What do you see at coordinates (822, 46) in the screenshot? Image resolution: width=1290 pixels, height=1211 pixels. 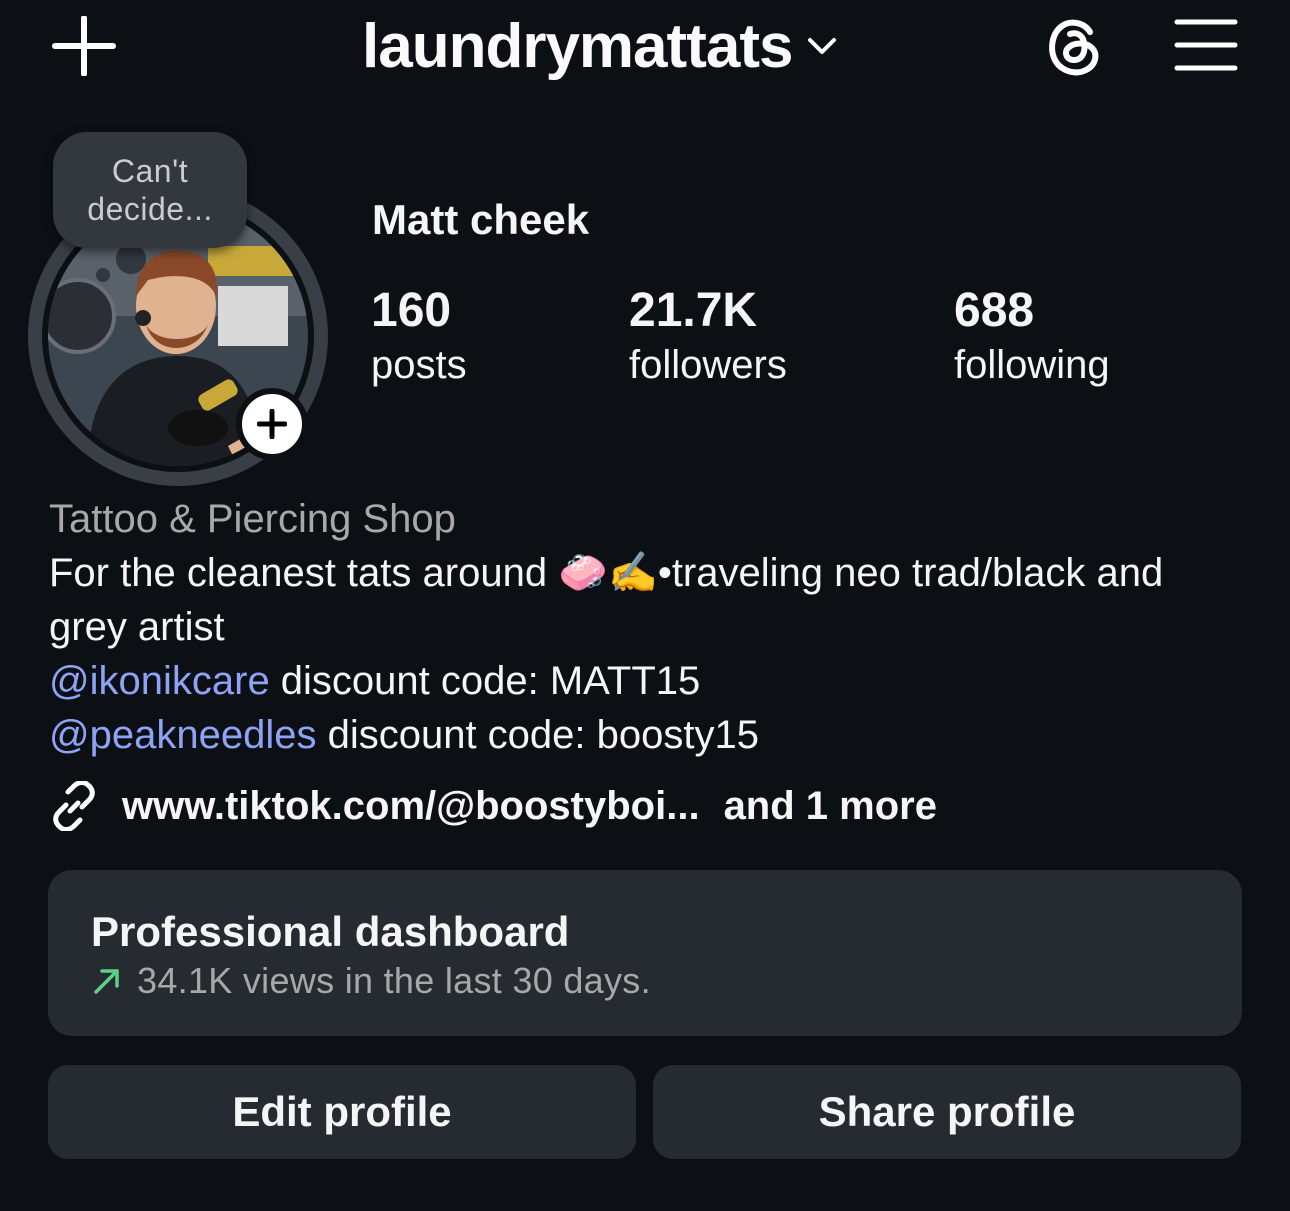 I see `chevron-down-icon` at bounding box center [822, 46].